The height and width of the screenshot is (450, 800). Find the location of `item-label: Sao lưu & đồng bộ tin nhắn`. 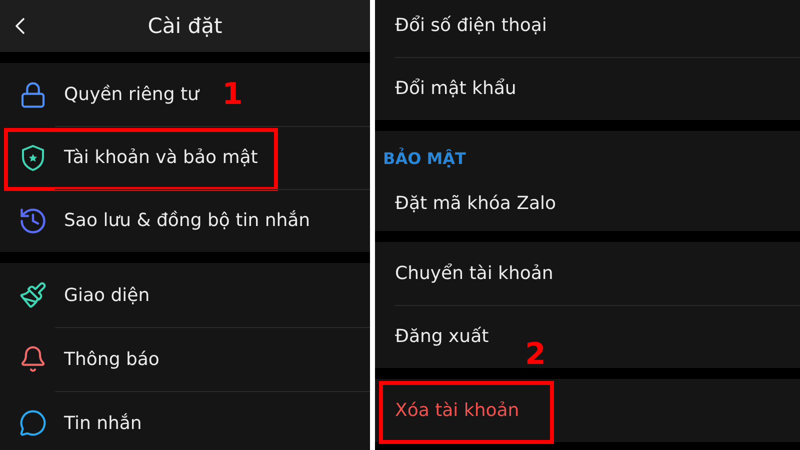

item-label: Sao lưu & đồng bộ tin nhắn is located at coordinates (187, 220).